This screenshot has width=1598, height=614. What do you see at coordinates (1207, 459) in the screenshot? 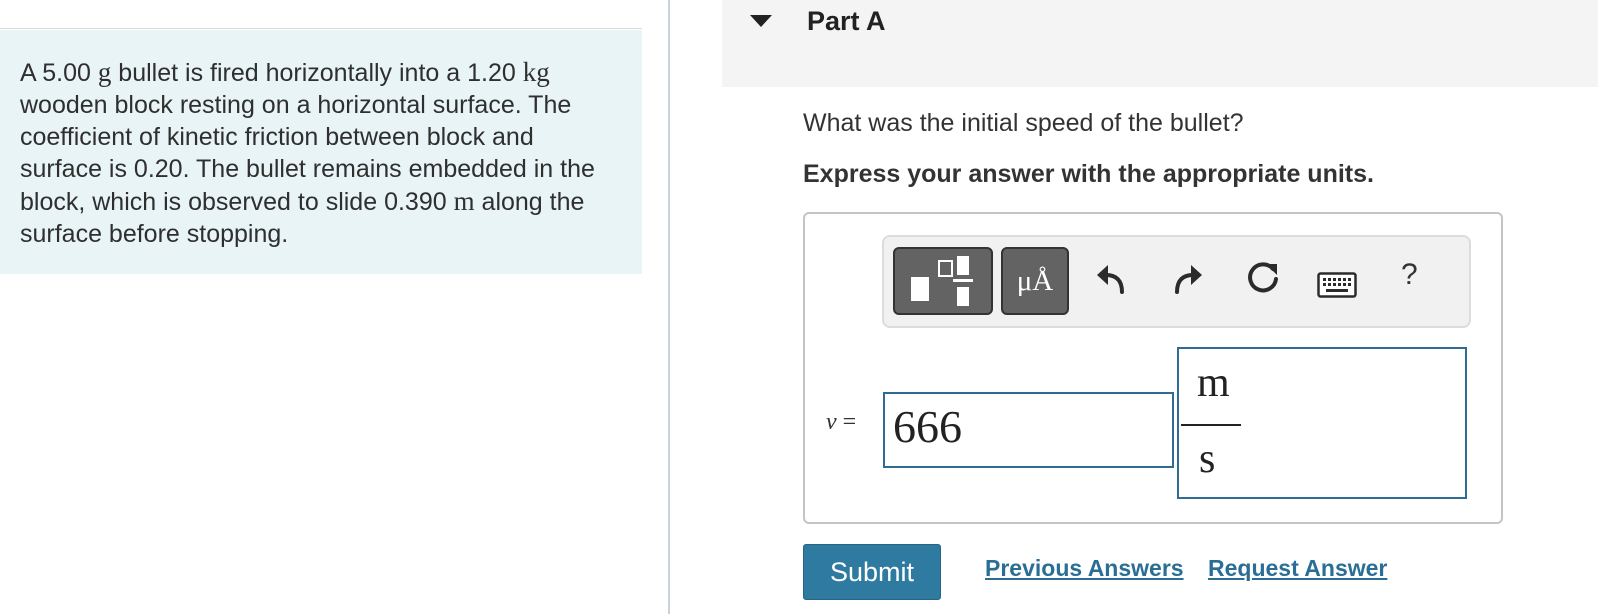
I see `unit-denominator: s` at bounding box center [1207, 459].